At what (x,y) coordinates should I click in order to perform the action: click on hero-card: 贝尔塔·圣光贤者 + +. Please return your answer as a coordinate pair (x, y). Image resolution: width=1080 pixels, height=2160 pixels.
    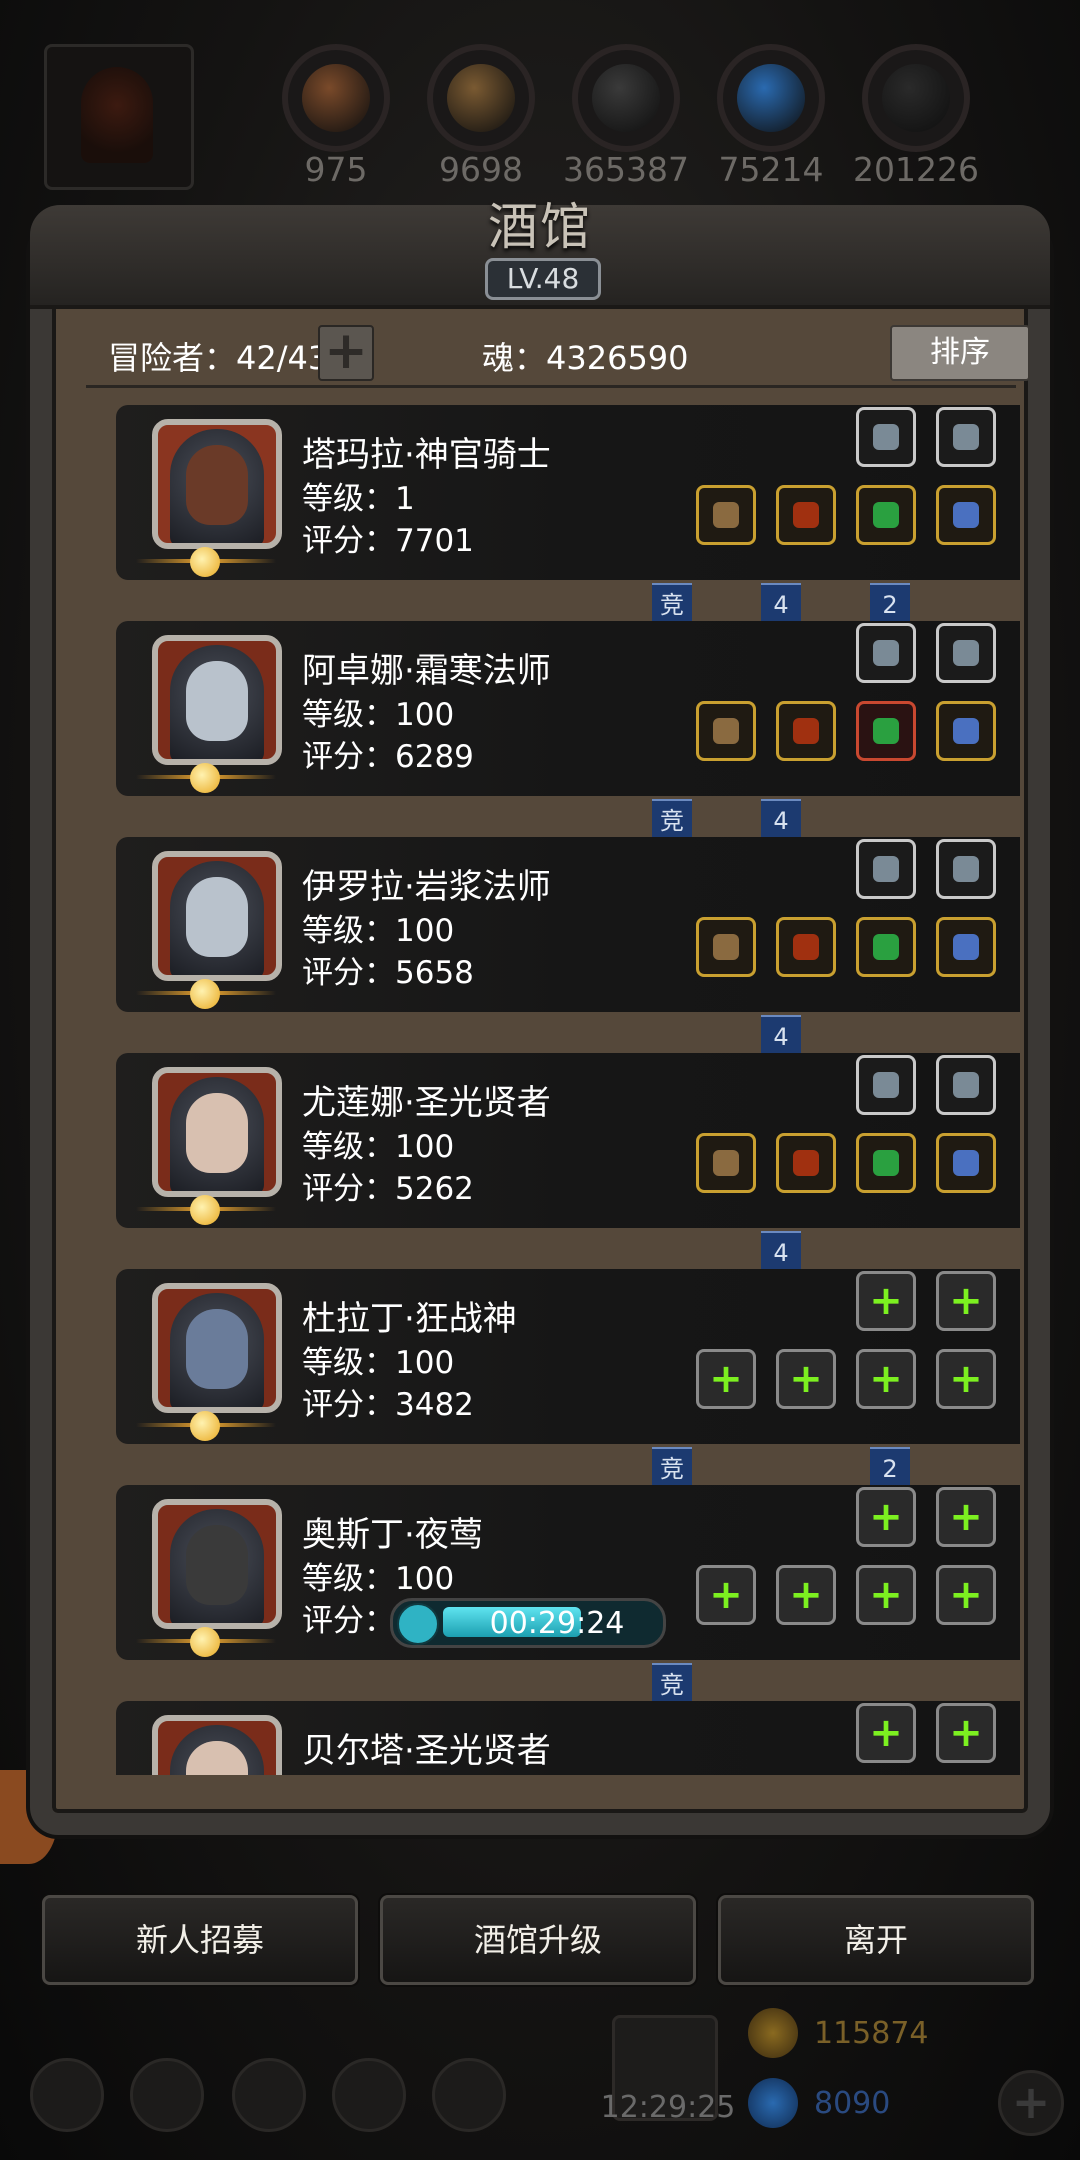
    Looking at the image, I should click on (568, 1738).